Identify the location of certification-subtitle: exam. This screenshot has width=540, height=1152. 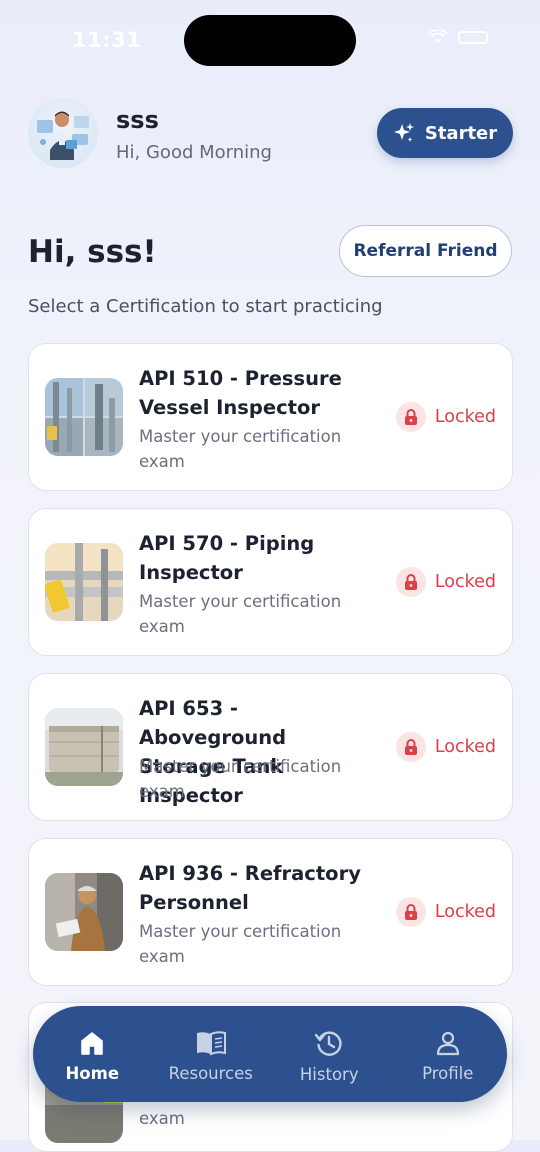
(162, 1118).